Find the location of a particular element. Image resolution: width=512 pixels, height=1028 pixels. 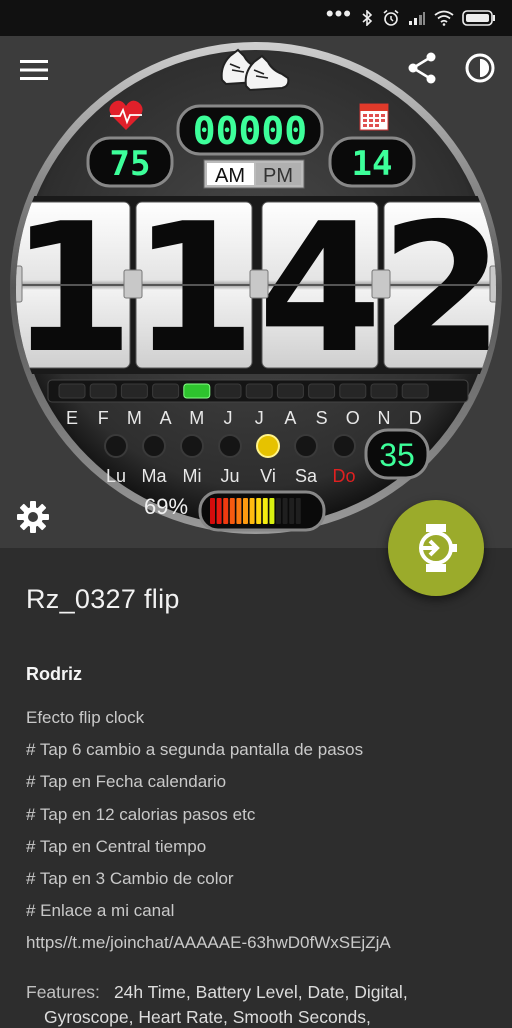

battery-icon is located at coordinates (478, 18).